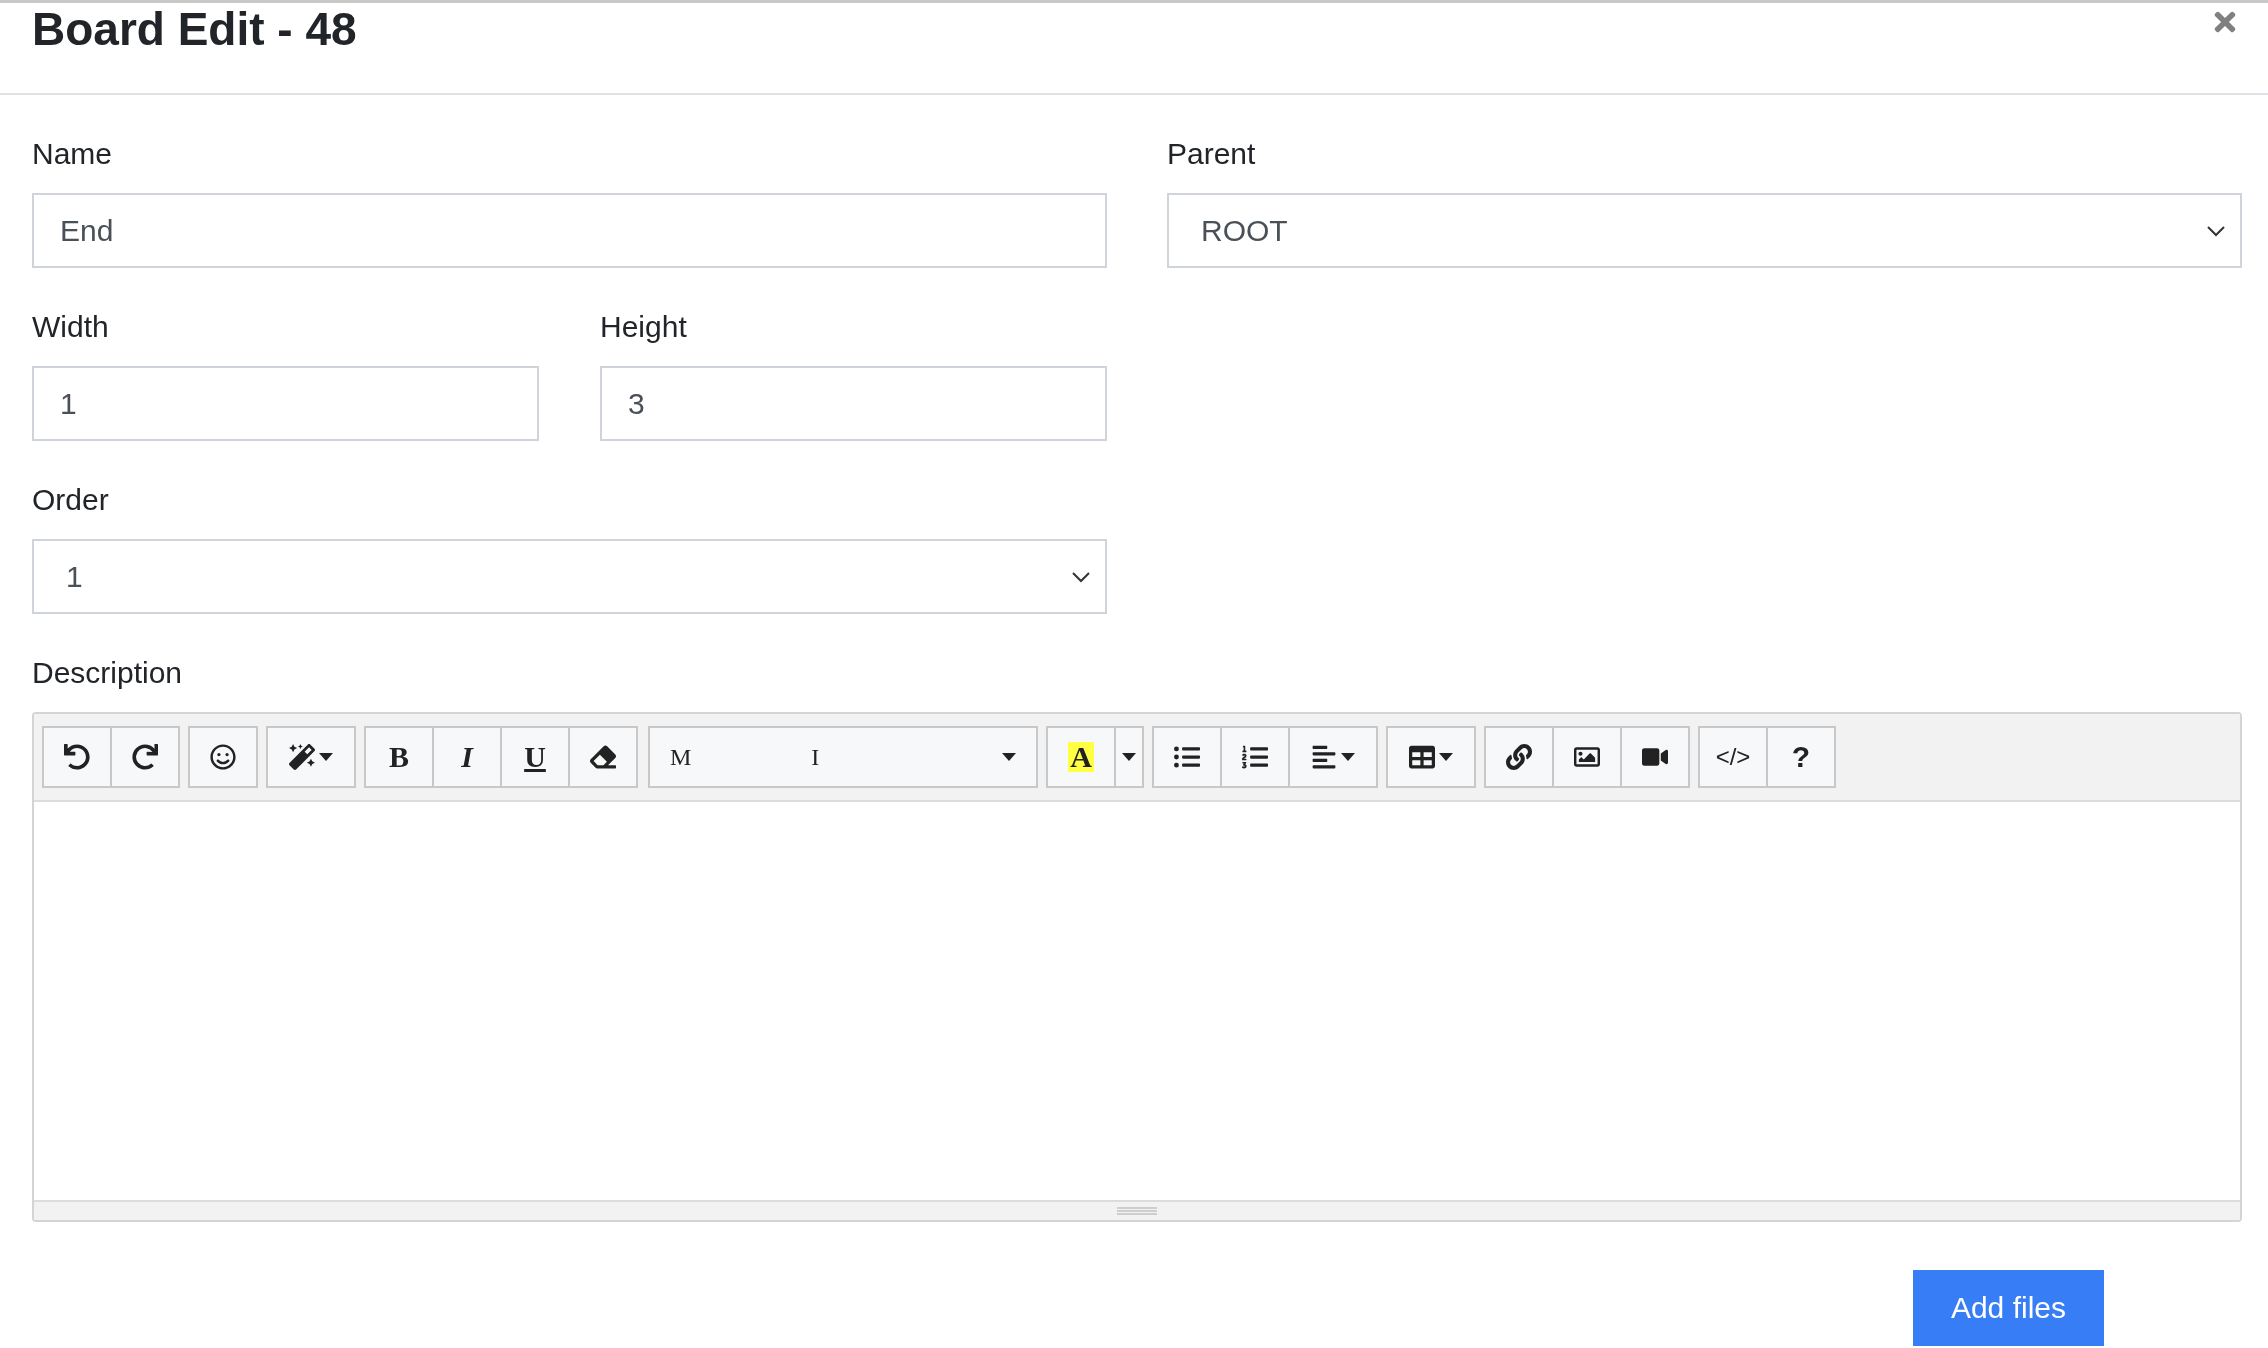 The image size is (2268, 1348). Describe the element at coordinates (467, 757) in the screenshot. I see `italic-button: I` at that location.